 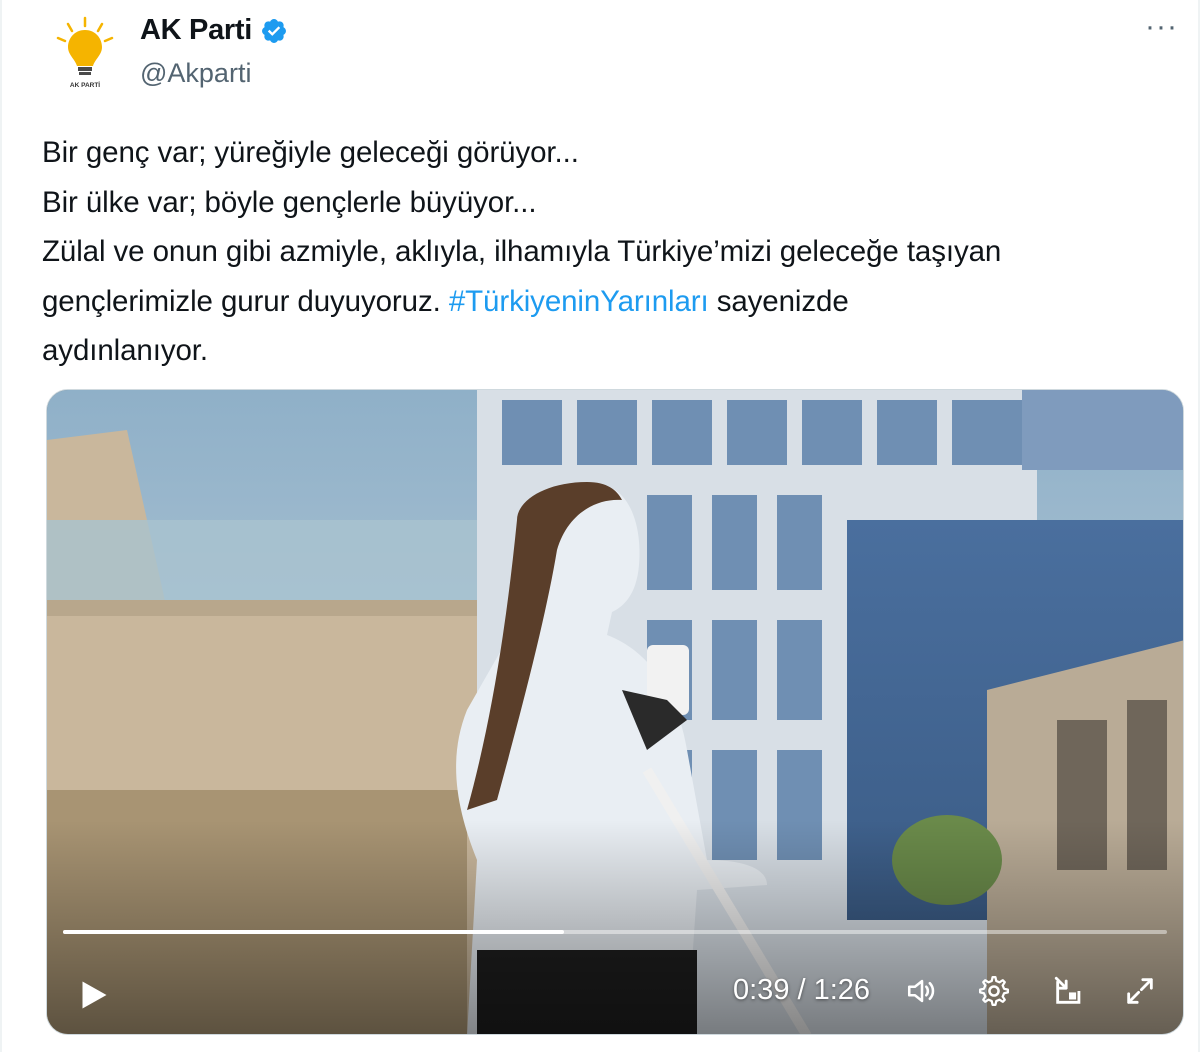 I want to click on progress-bar, so click(x=615, y=932).